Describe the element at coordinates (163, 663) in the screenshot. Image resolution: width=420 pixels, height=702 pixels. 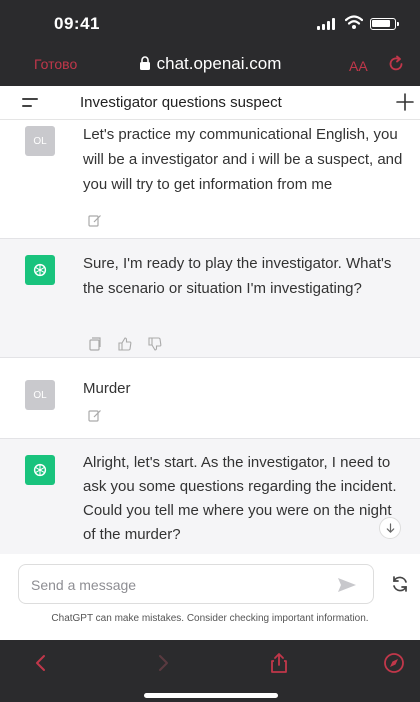
I see `forward-icon` at that location.